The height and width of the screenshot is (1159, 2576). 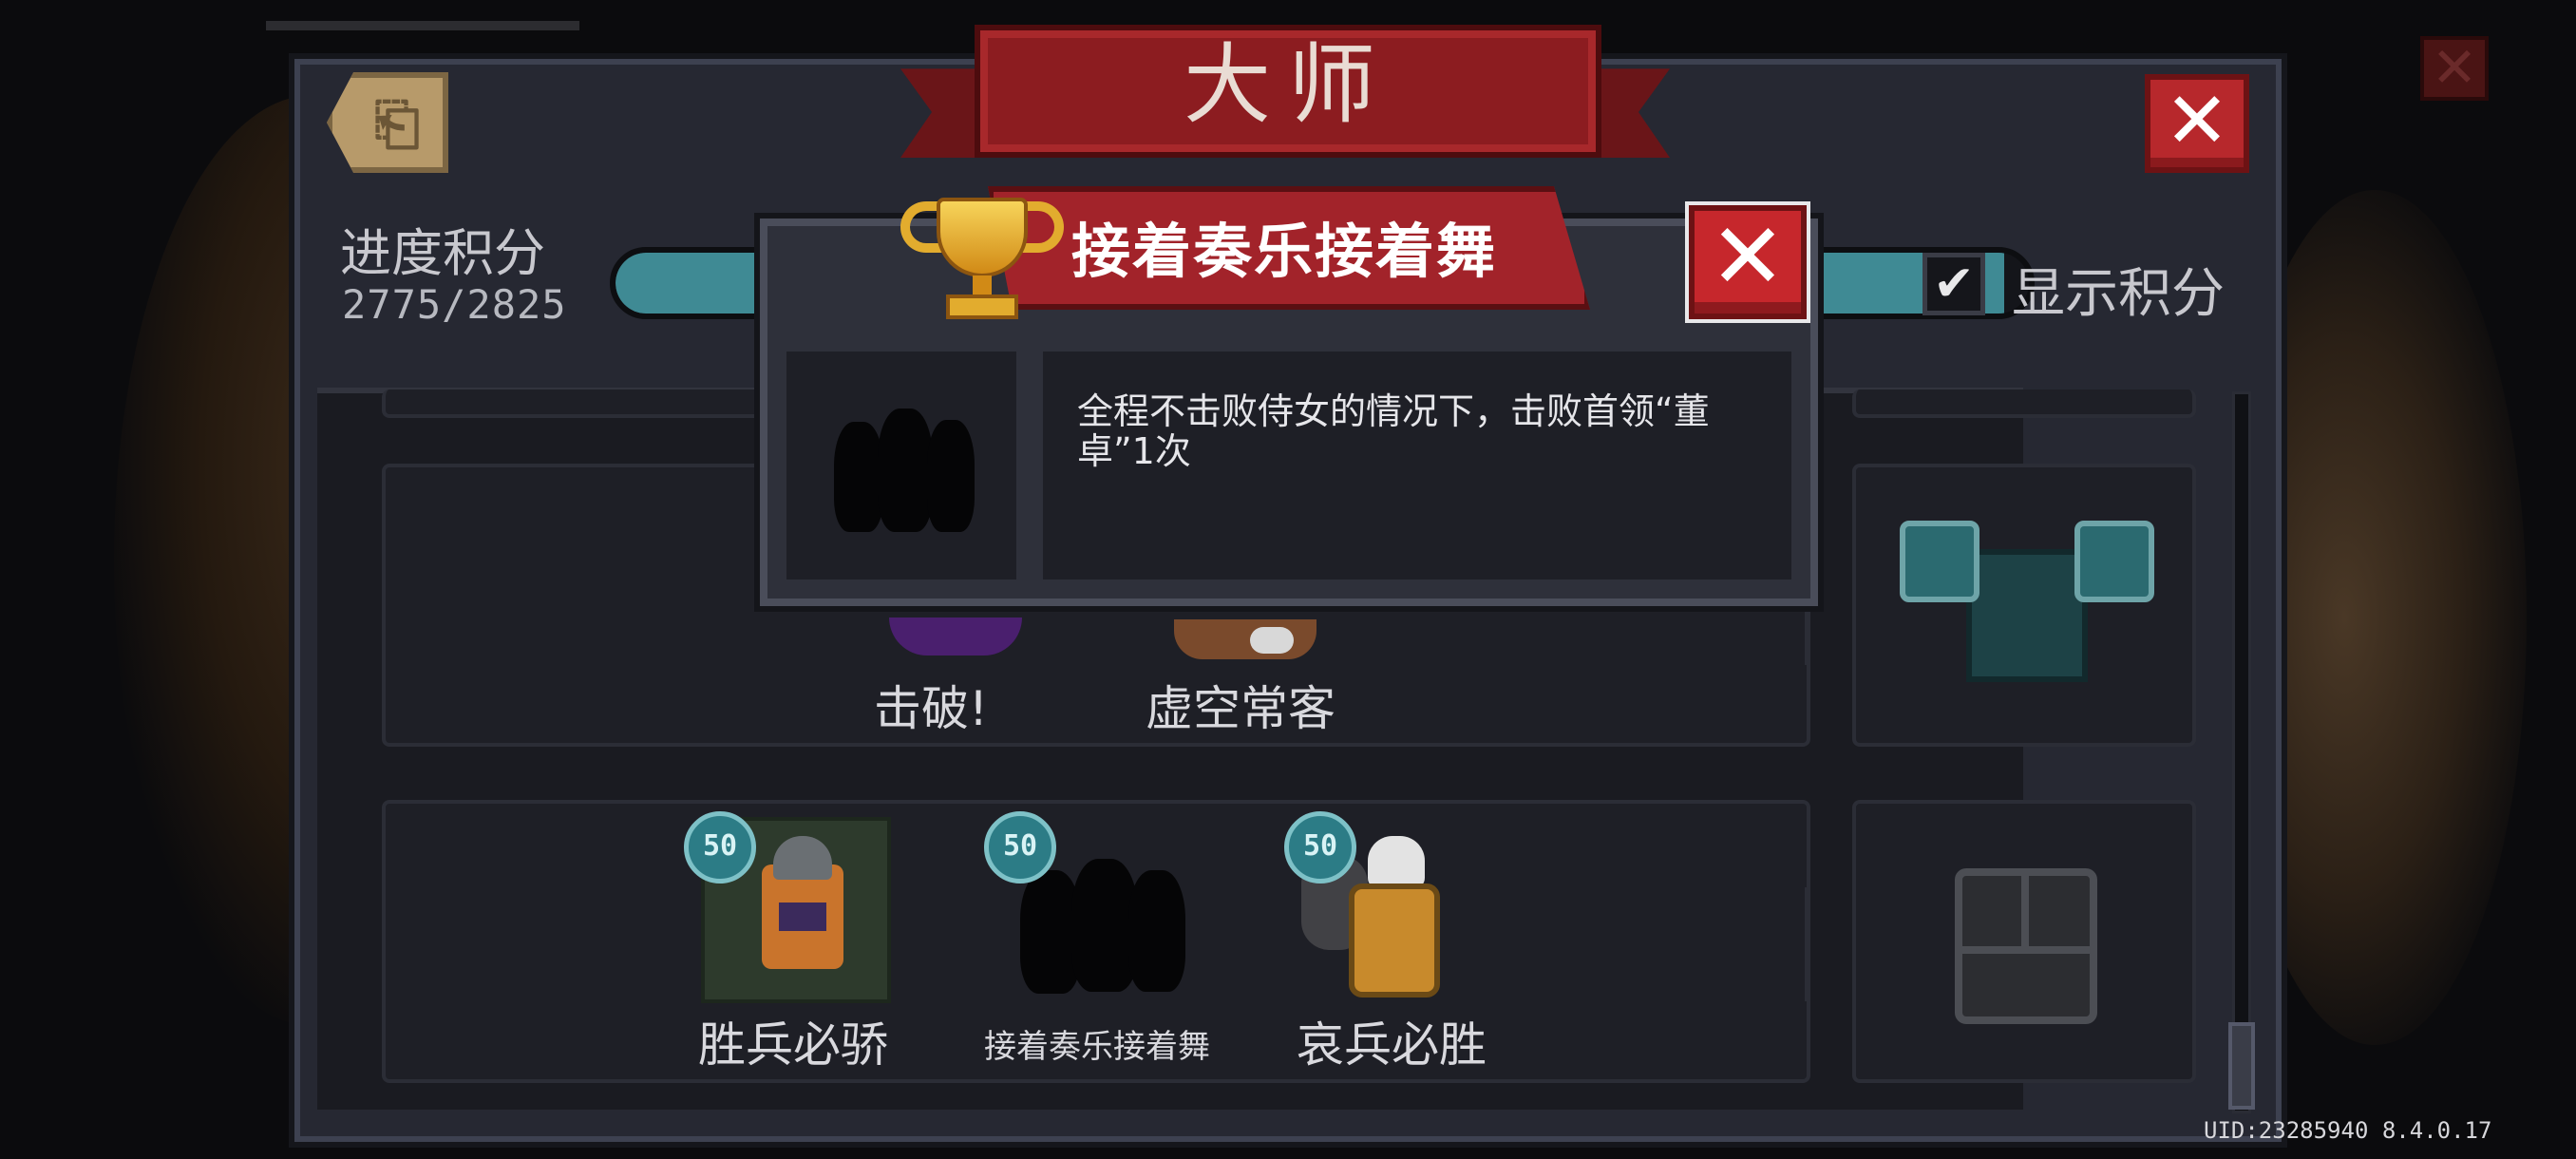 What do you see at coordinates (1240, 708) in the screenshot?
I see `achievement-label: 虚空常客` at bounding box center [1240, 708].